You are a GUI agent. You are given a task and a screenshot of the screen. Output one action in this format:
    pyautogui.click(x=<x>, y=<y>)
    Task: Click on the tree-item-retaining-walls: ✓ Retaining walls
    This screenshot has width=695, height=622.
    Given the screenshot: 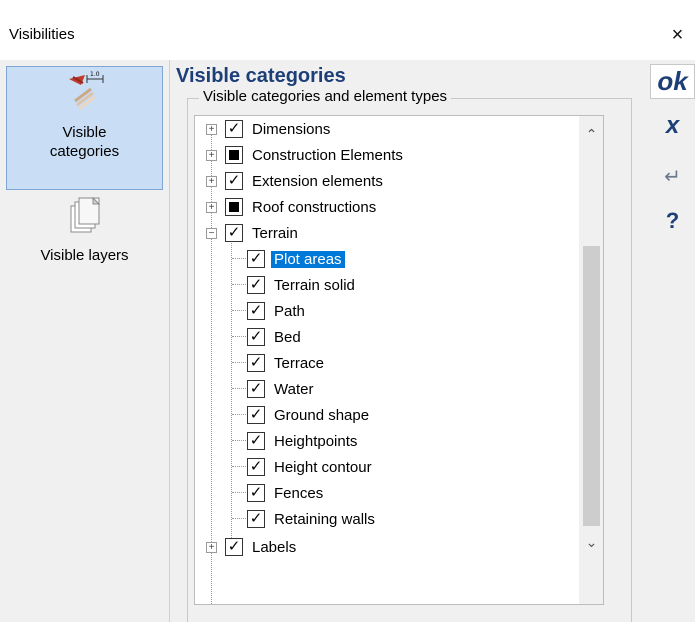 What is the action you would take?
    pyautogui.click(x=312, y=519)
    